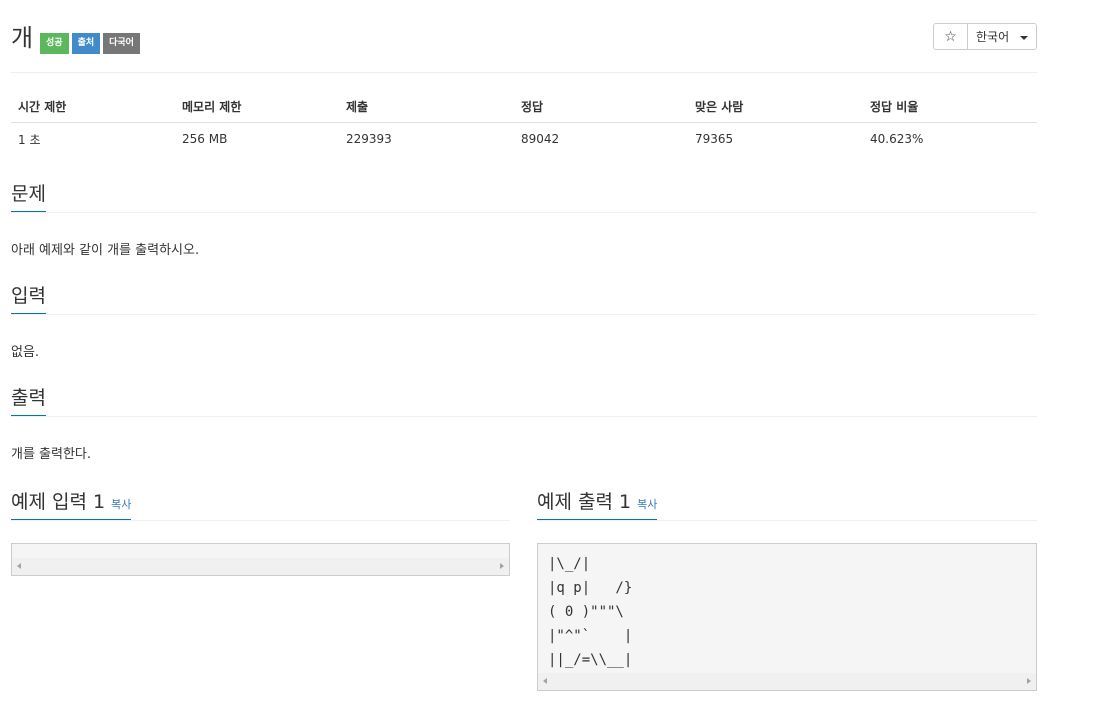 The height and width of the screenshot is (705, 1108). I want to click on problem-section: 문제 아래 예제와 같이 개를 출력하시오., so click(524, 219).